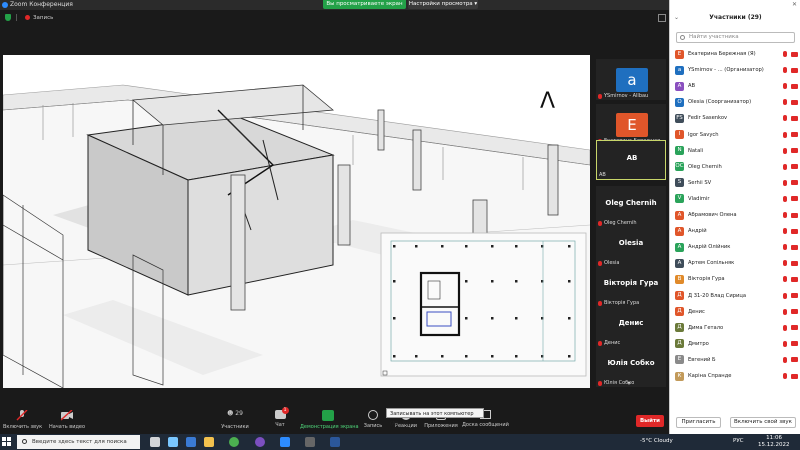  What do you see at coordinates (698, 343) in the screenshot?
I see `participant-name: Дмитро` at bounding box center [698, 343].